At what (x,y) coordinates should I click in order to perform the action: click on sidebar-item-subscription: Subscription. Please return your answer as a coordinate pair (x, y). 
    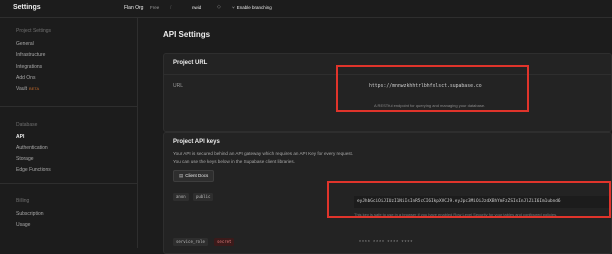
    Looking at the image, I should click on (30, 214).